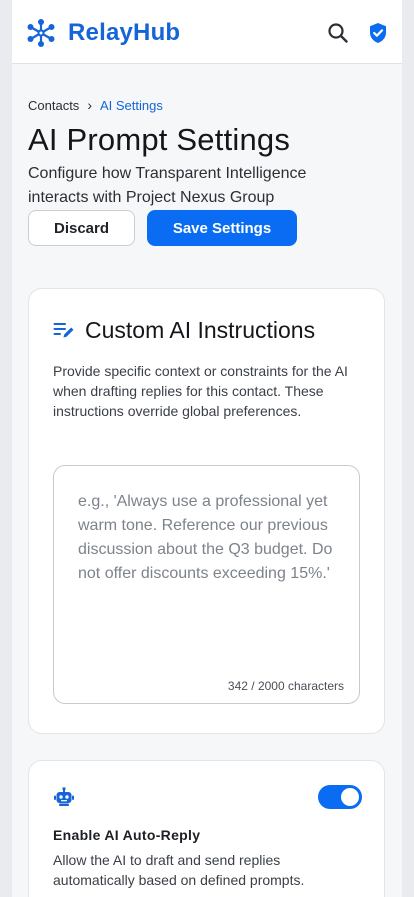  Describe the element at coordinates (124, 32) in the screenshot. I see `brand-name: RelayHub` at that location.